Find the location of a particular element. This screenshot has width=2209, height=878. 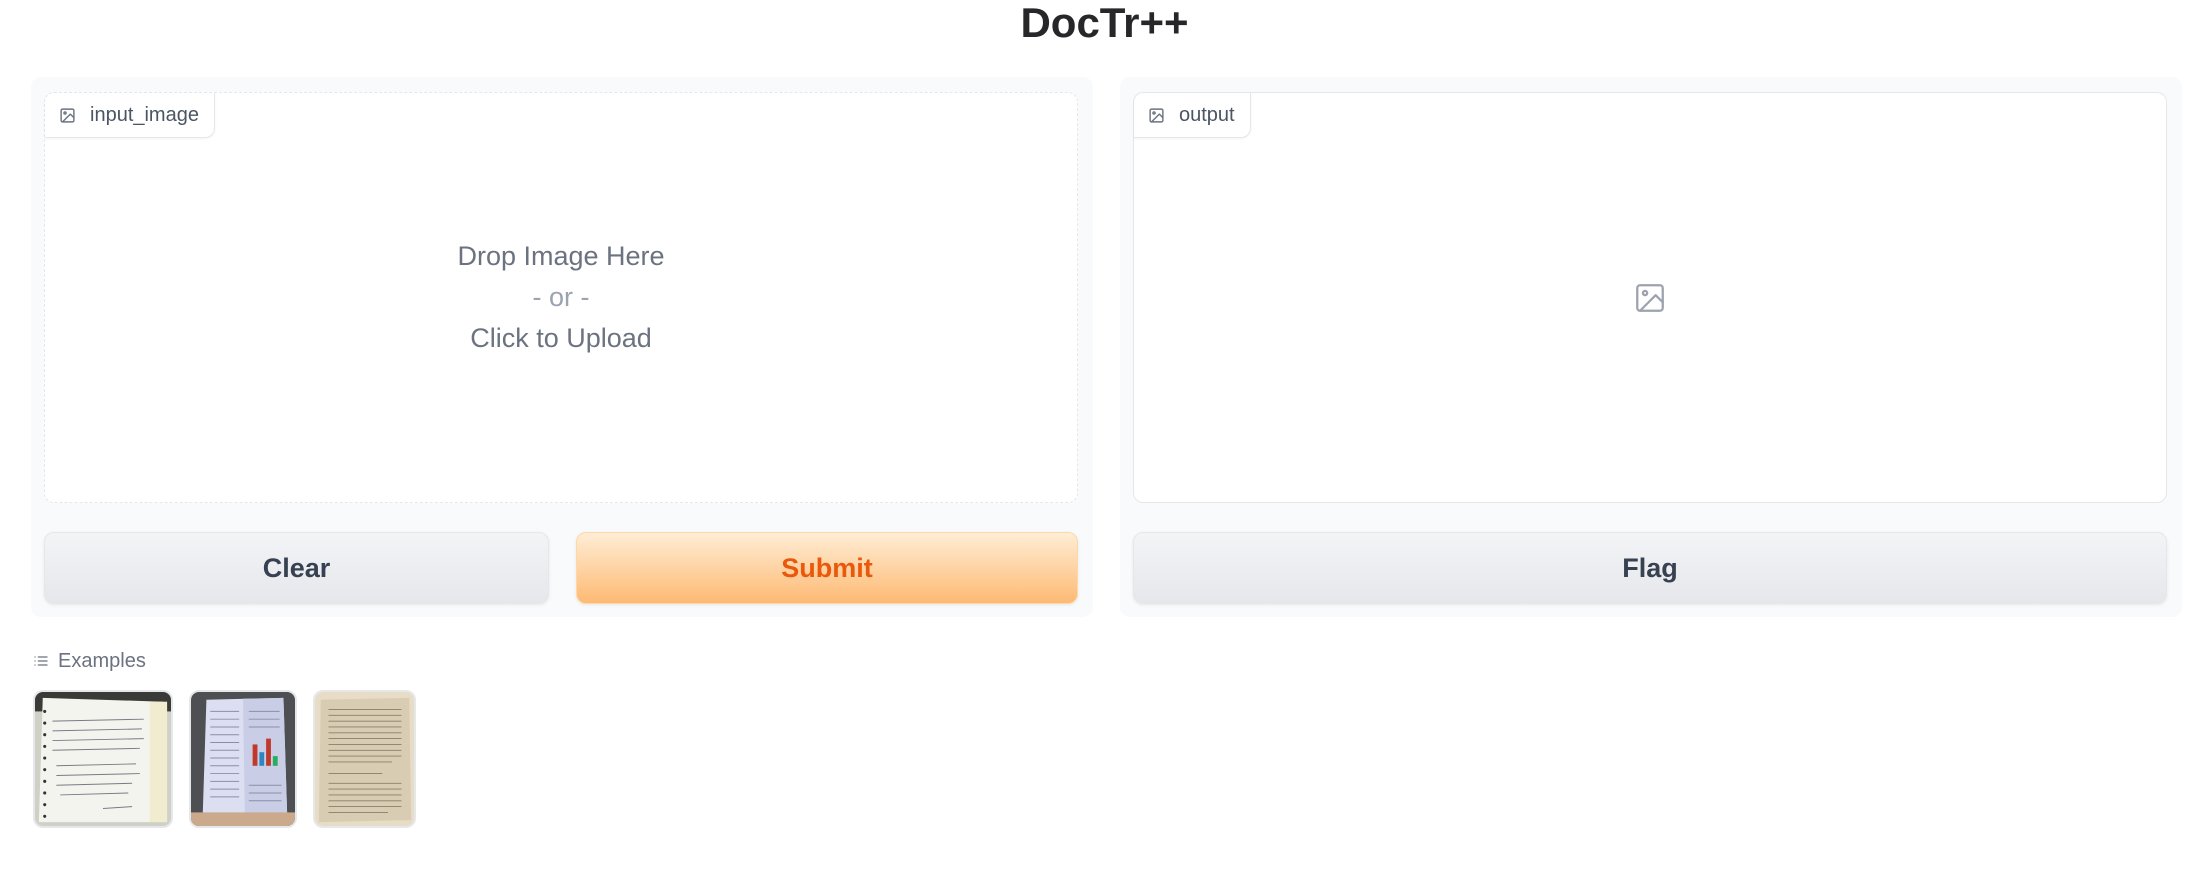

drop-image-text: Drop Image Here is located at coordinates (561, 256).